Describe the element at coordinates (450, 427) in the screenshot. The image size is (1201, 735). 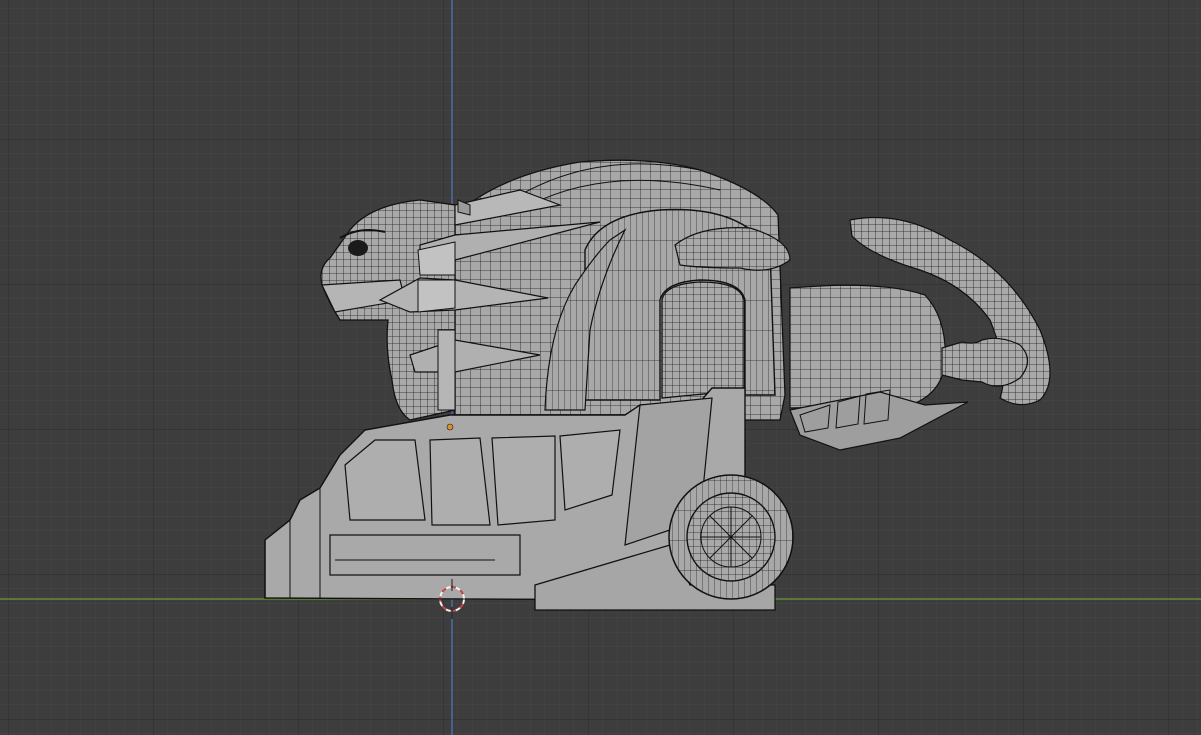
I see `origin-dot-icon` at that location.